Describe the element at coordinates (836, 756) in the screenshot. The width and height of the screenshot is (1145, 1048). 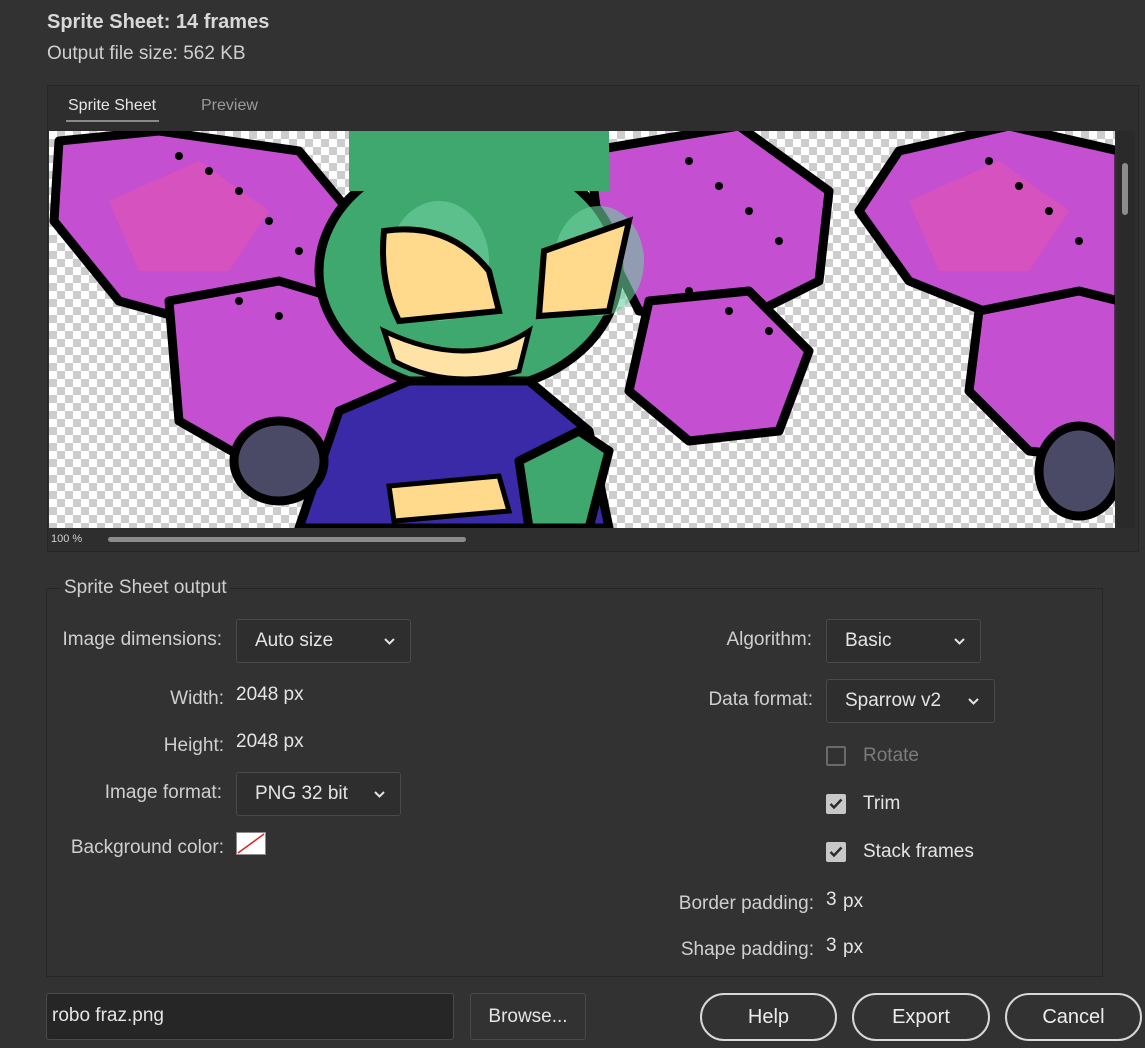
I see `rotate-checkbox` at that location.